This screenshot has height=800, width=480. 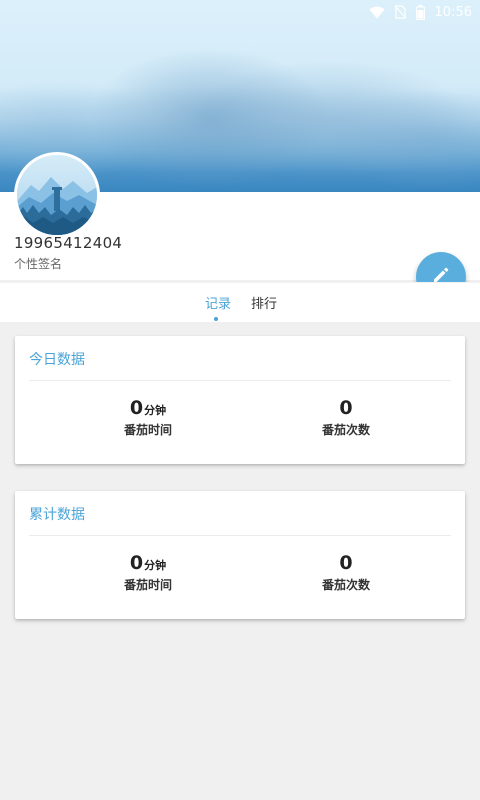 I want to click on card-title: 今日数据, so click(x=57, y=360).